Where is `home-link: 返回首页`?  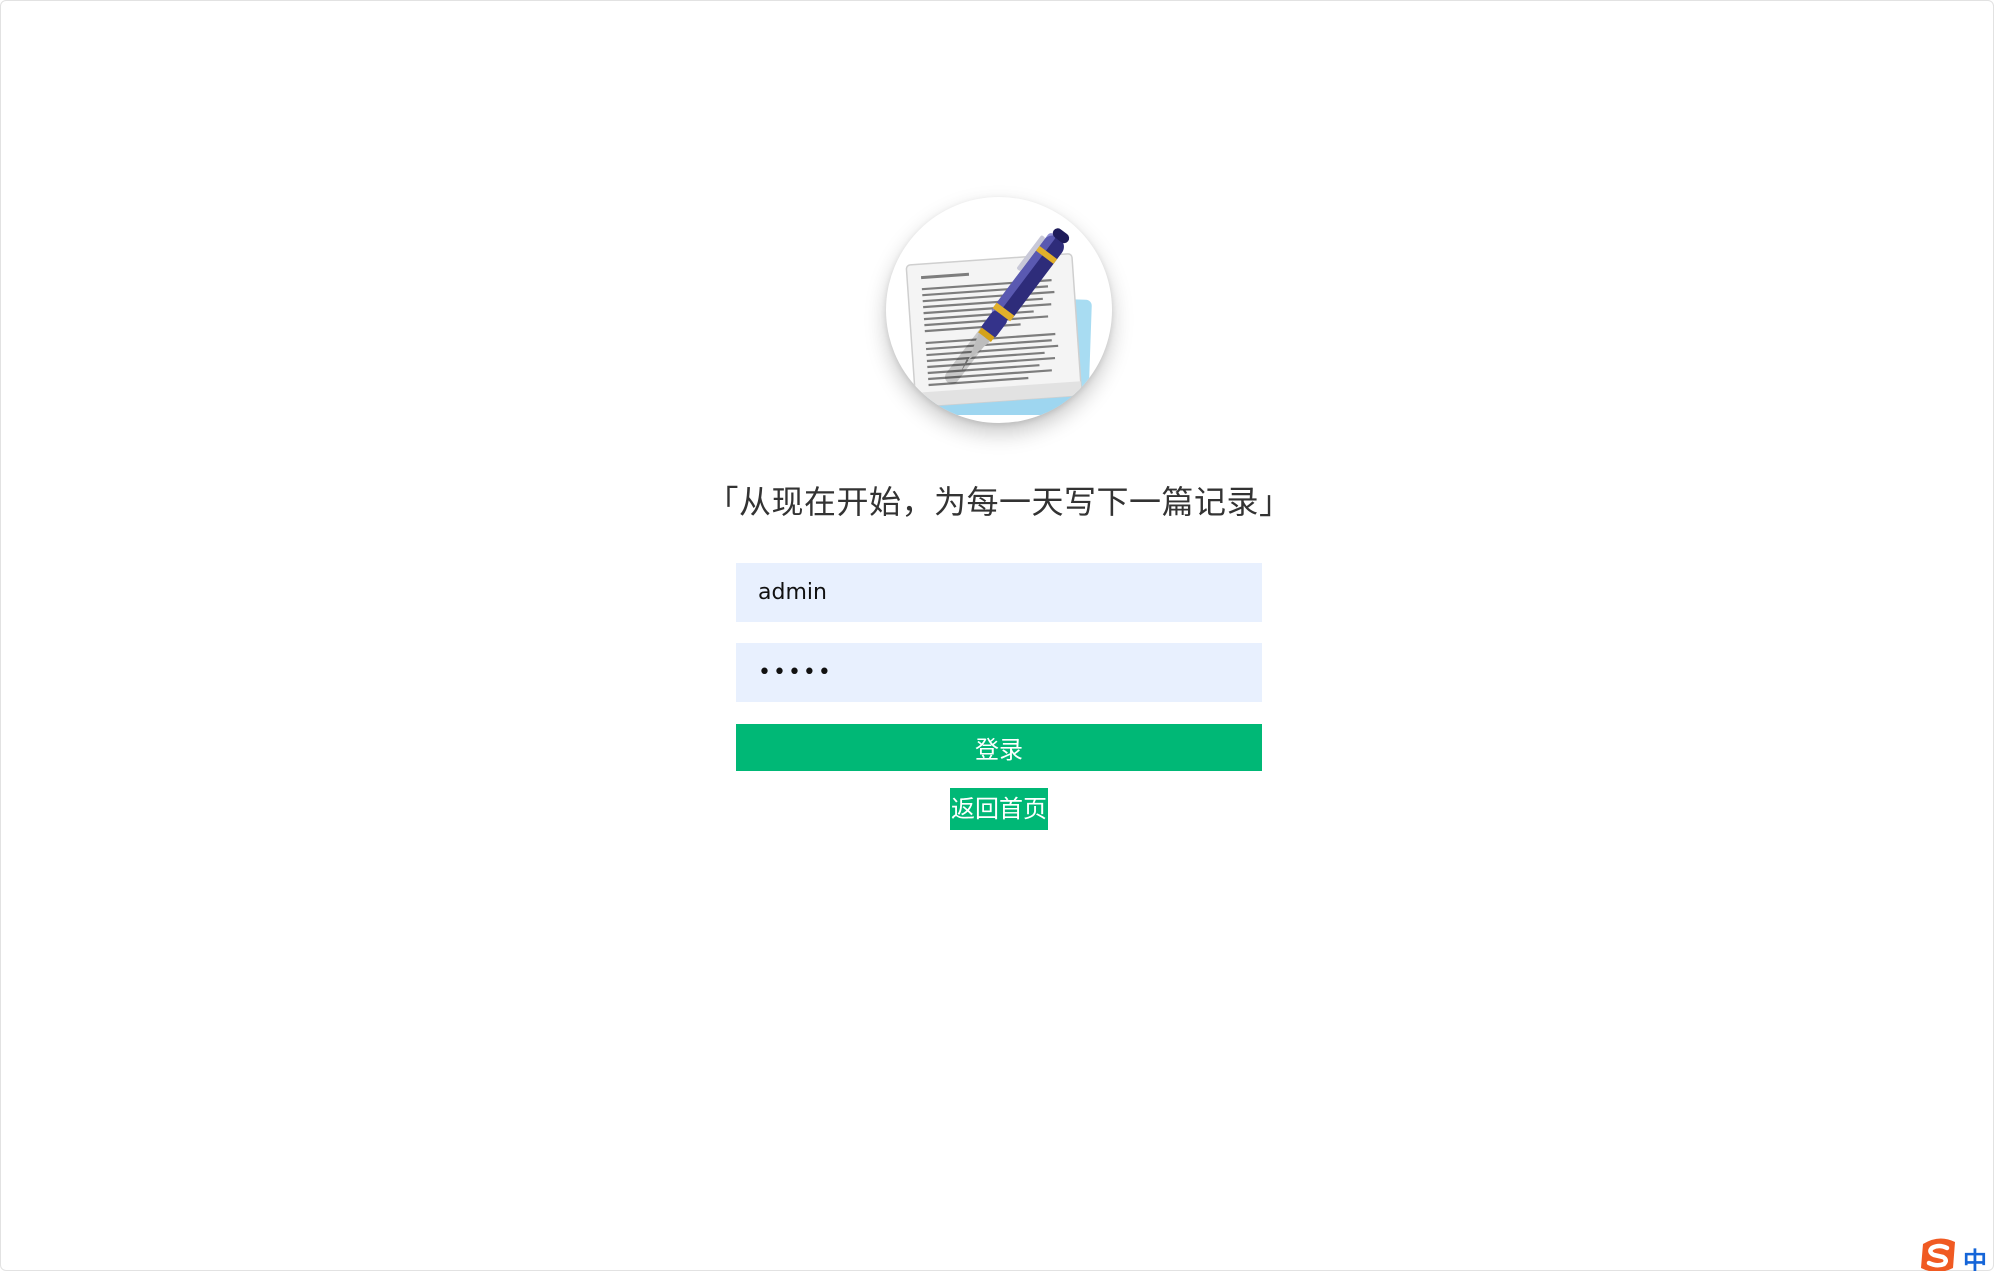
home-link: 返回首页 is located at coordinates (999, 809).